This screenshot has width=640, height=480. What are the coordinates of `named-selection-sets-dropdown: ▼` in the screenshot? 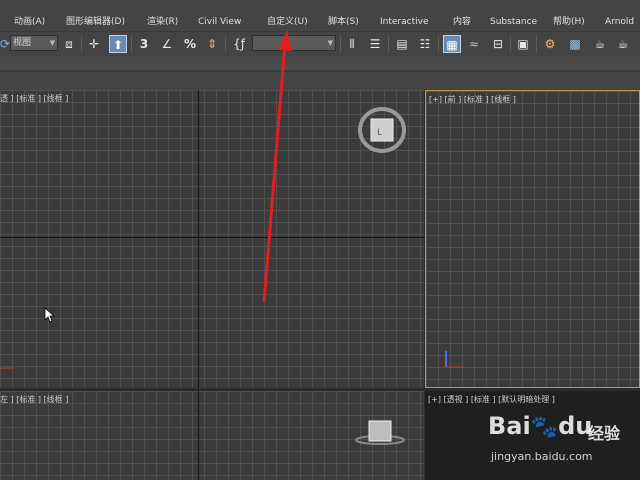 It's located at (294, 43).